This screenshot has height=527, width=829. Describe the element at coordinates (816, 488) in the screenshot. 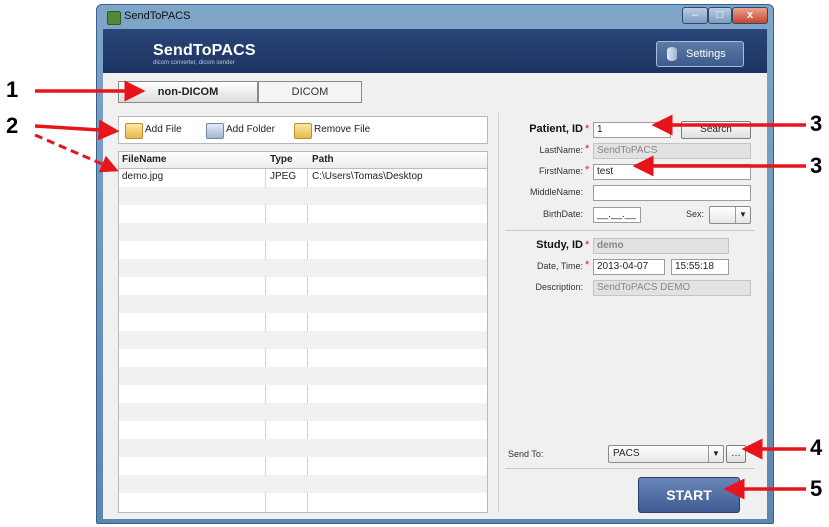

I see `annotation-number-5: 5` at that location.